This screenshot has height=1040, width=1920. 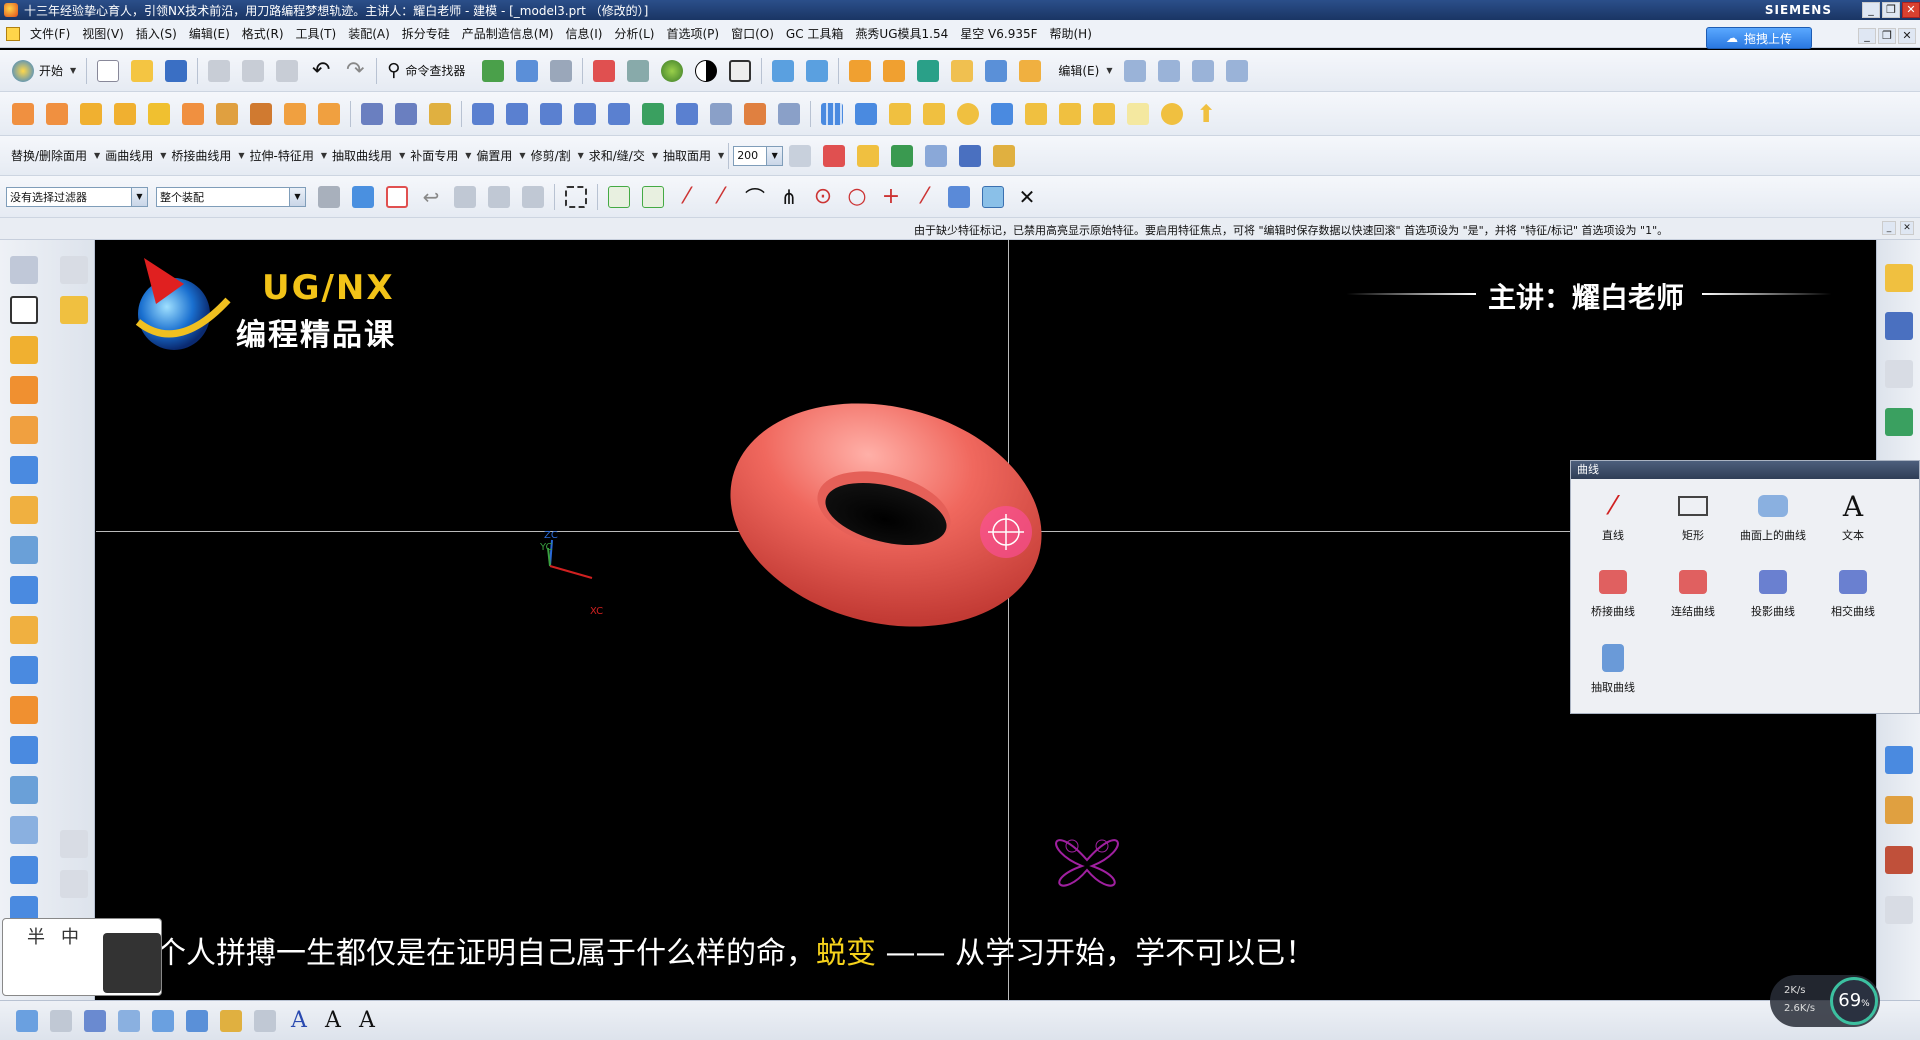 I want to click on snap-endpoint-button, so click(x=619, y=197).